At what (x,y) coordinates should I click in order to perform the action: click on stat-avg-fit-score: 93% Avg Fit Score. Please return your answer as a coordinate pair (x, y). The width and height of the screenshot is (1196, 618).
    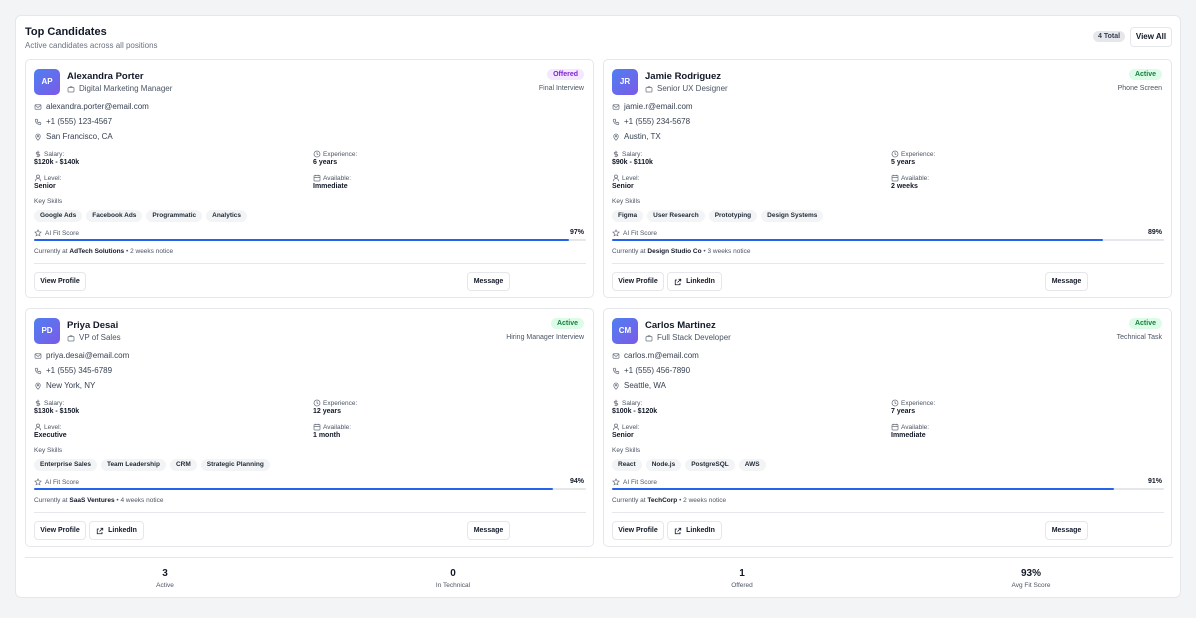
    Looking at the image, I should click on (1031, 578).